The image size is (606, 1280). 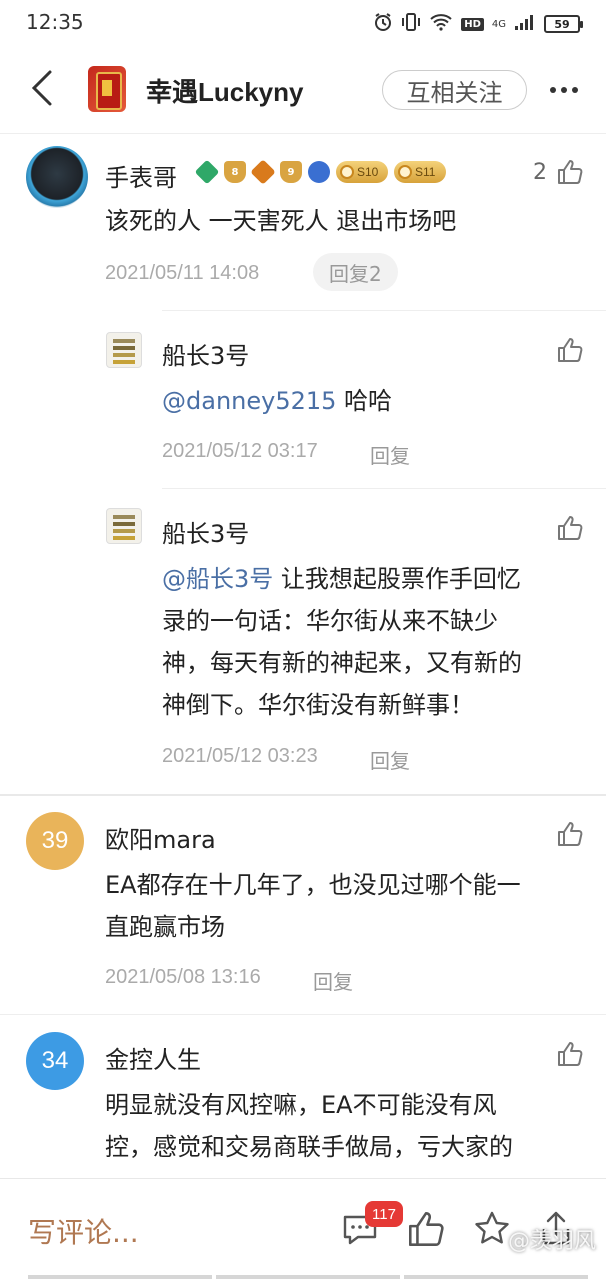 What do you see at coordinates (309, 1126) in the screenshot?
I see `comment-text: 明显就没有风控嘛，EA不可能没有风 控，感觉和交易商联手做局，亏大家的` at bounding box center [309, 1126].